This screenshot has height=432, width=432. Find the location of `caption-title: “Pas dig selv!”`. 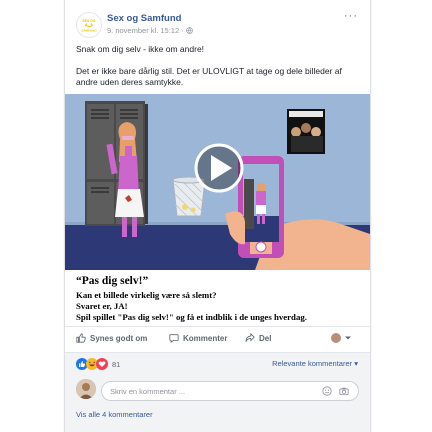

caption-title: “Pas dig selv!” is located at coordinates (112, 281).